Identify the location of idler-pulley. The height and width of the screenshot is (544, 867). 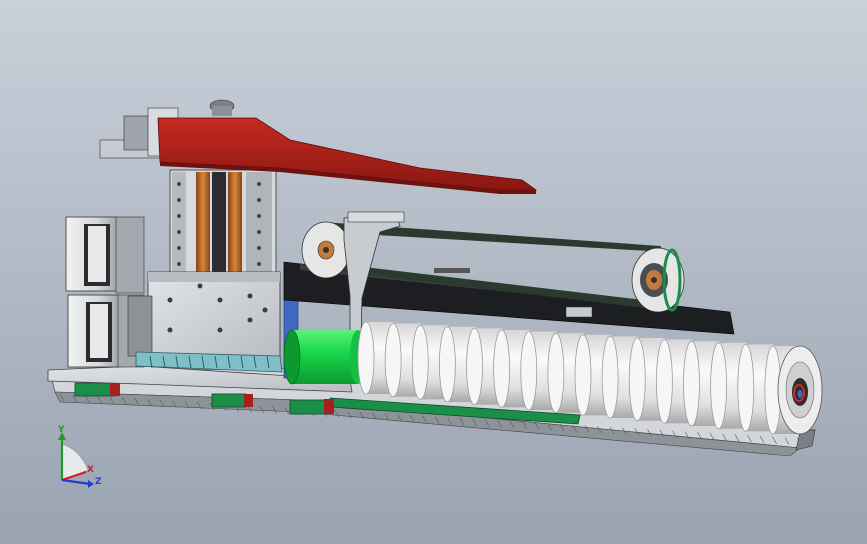
(658, 280).